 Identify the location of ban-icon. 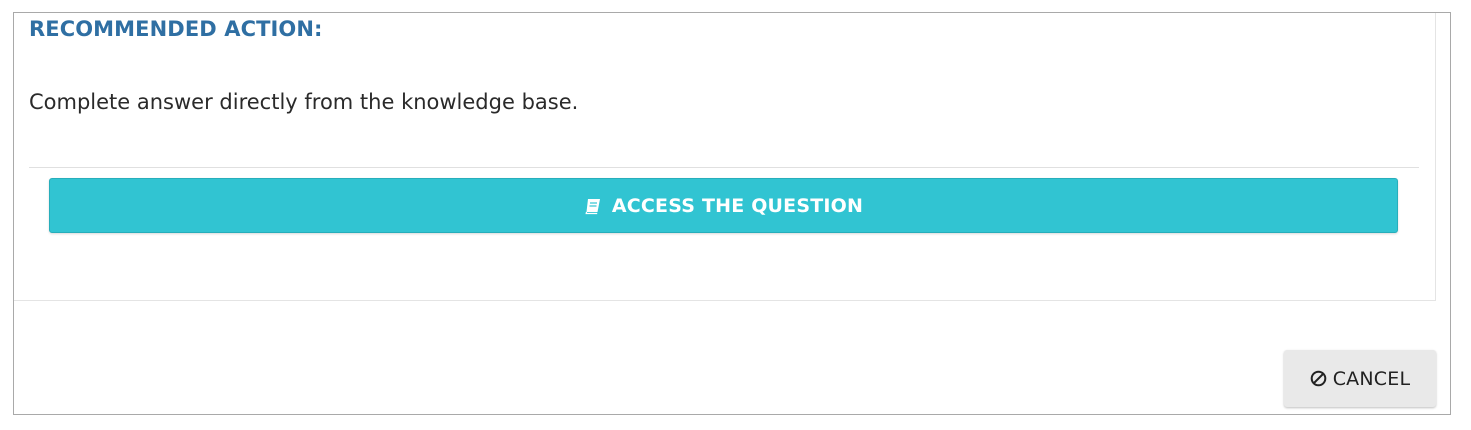
(1318, 378).